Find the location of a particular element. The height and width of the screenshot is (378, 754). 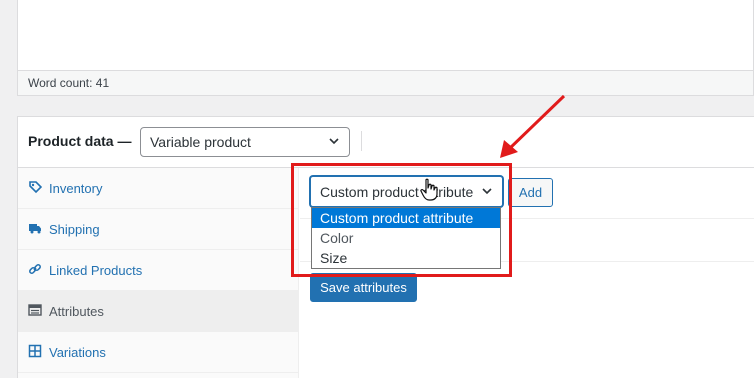

product-type-select: Variable product is located at coordinates (245, 142).